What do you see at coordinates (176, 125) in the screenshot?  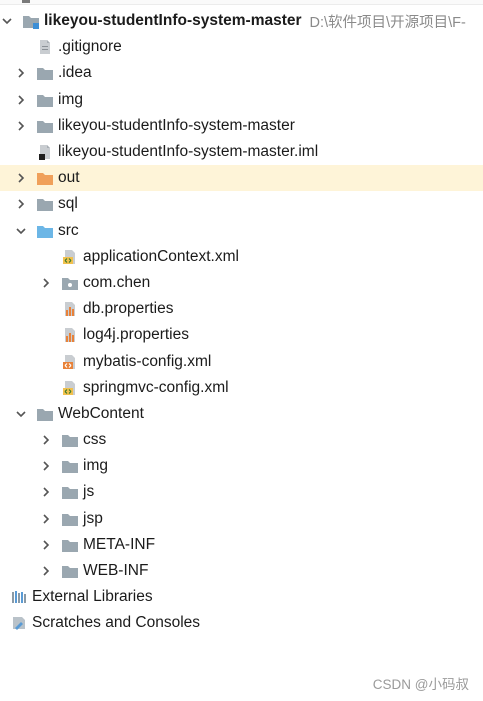 I see `tree-label: likeyou-studentInfo-system-master` at bounding box center [176, 125].